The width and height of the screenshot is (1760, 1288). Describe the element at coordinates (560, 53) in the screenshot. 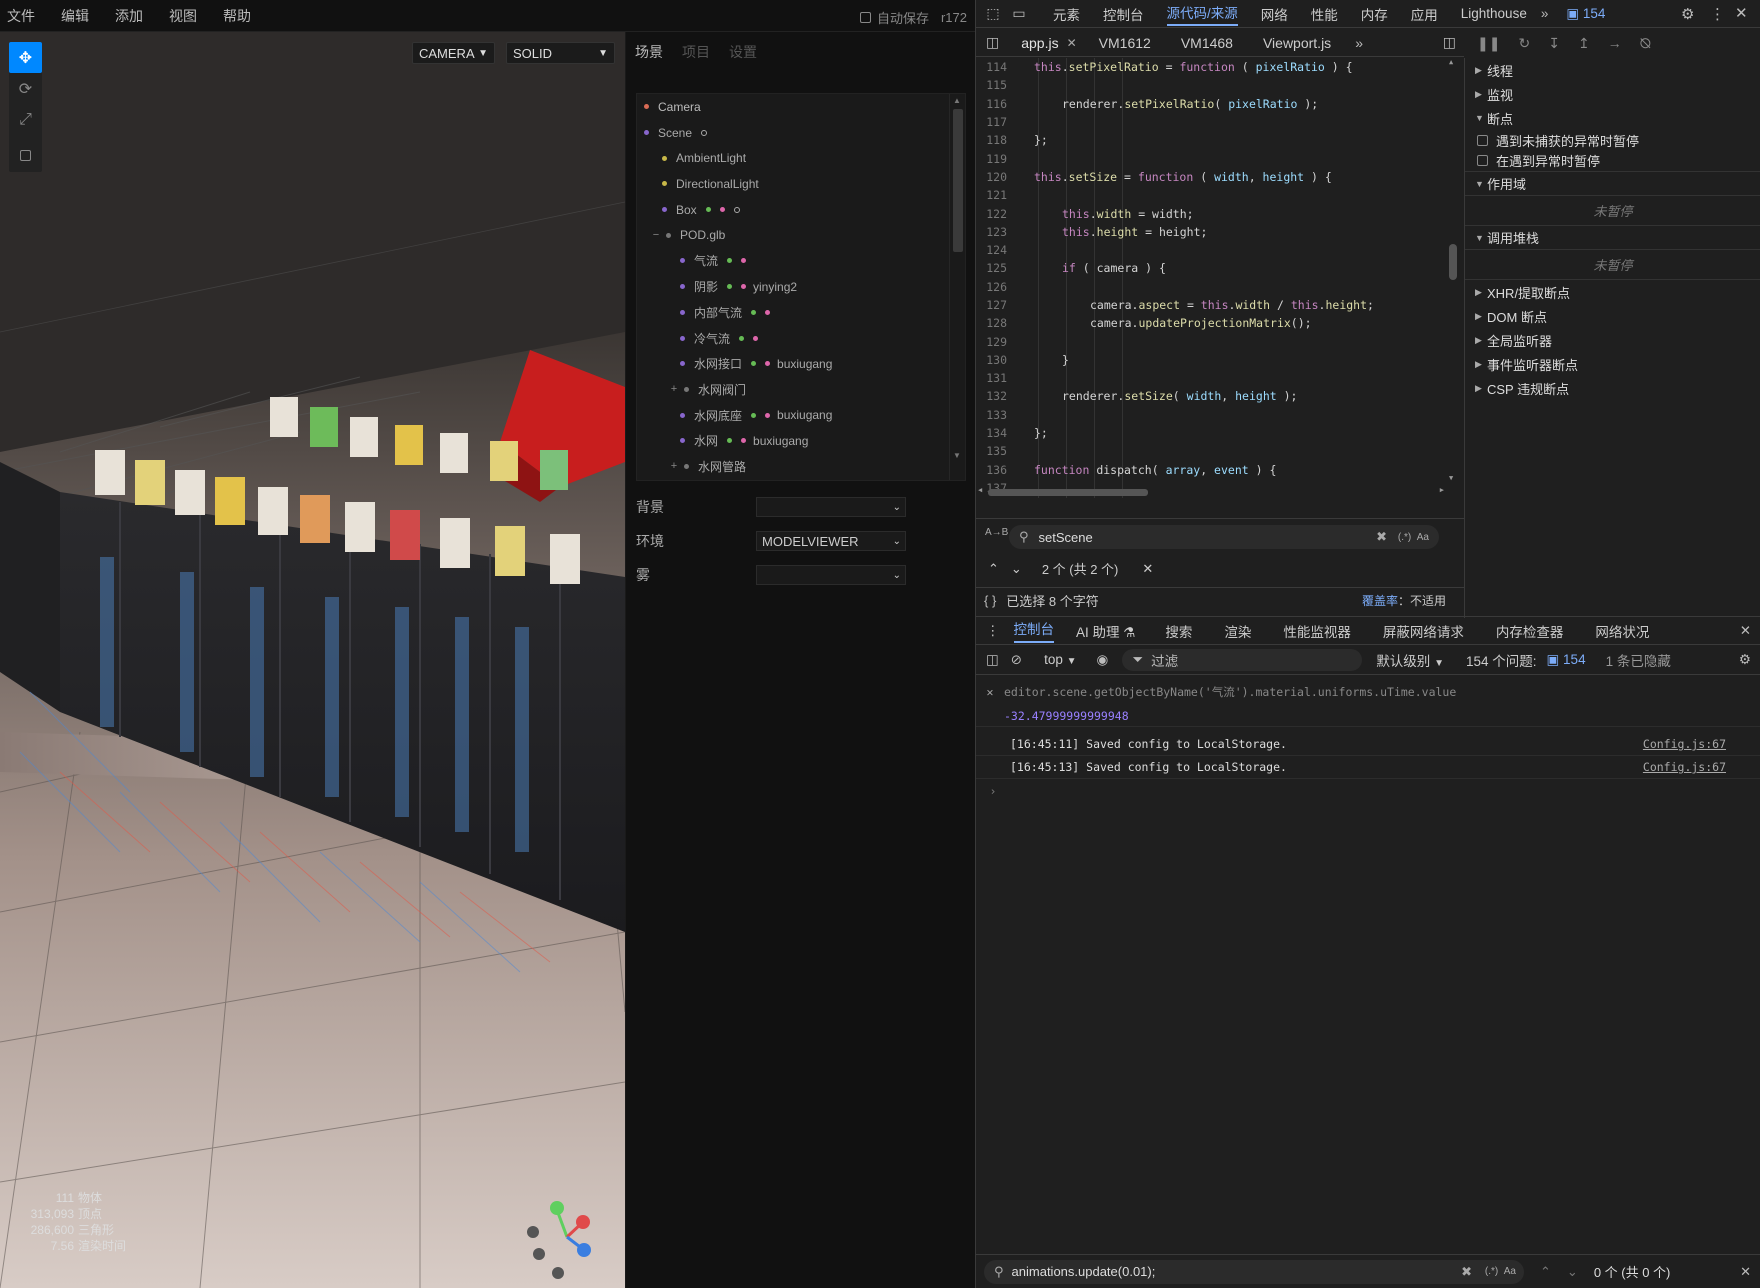

I see `shading-select: SOLID ▼` at that location.